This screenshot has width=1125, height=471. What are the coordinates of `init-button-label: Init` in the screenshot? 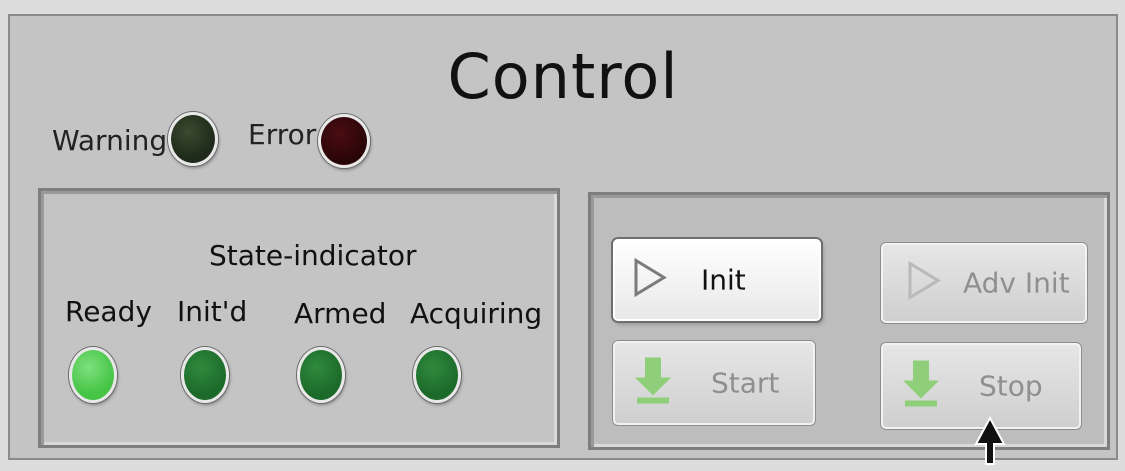 It's located at (723, 280).